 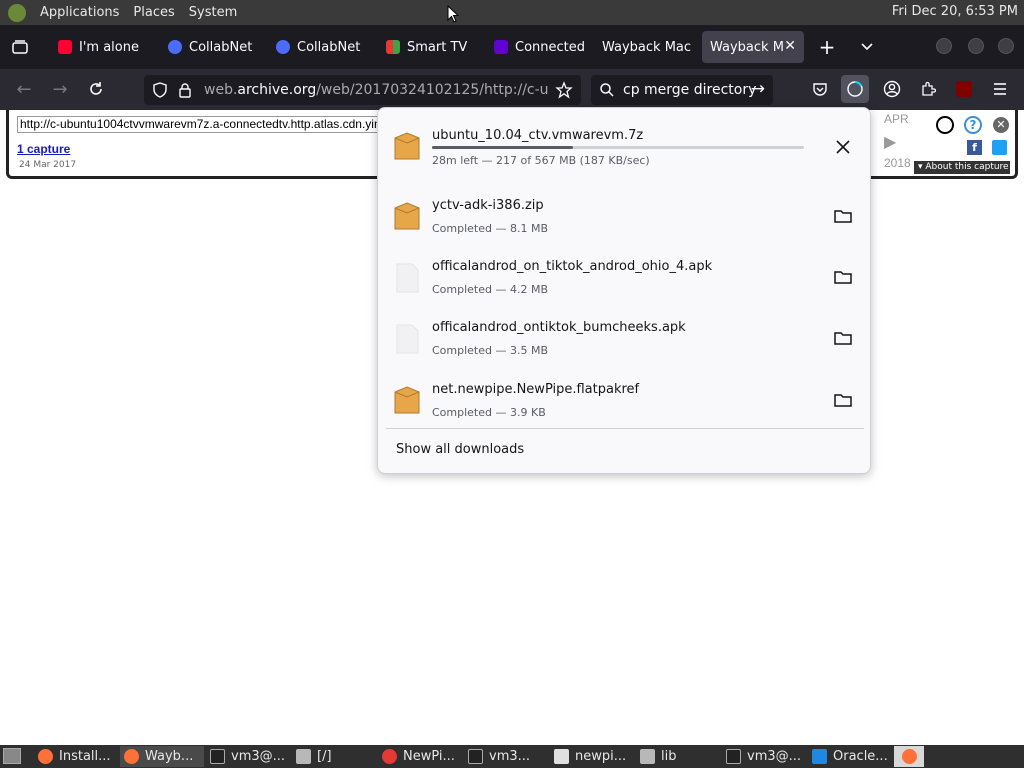 I want to click on help-icon: ?, so click(x=973, y=125).